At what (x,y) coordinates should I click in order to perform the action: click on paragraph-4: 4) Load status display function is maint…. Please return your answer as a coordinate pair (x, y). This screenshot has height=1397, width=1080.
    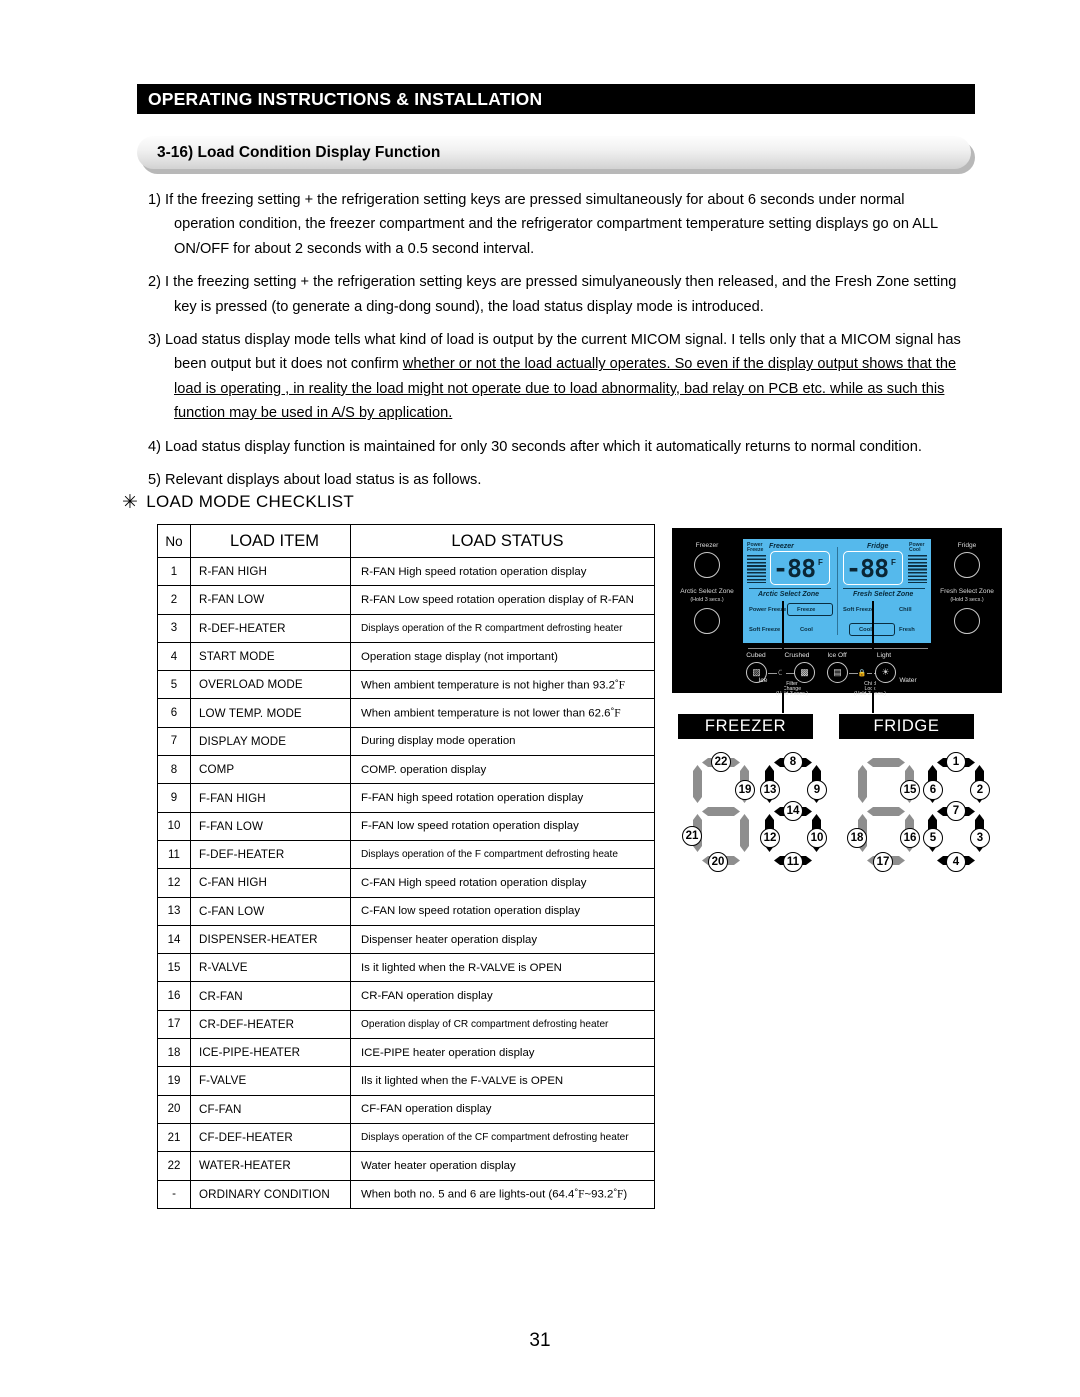
    Looking at the image, I should click on (557, 447).